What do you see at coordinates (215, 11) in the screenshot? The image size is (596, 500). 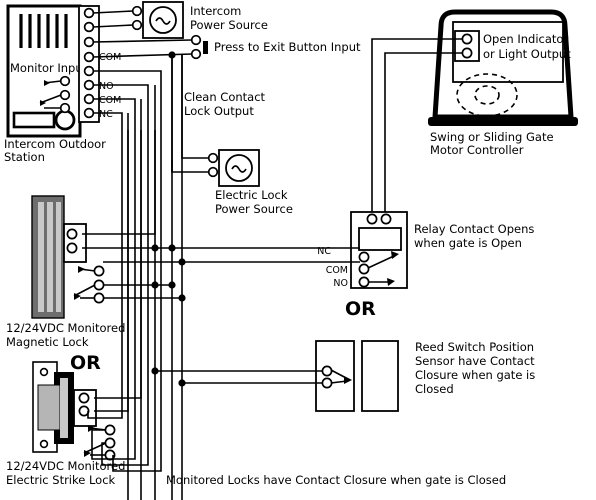 I see `intercom-power-label-line1: Intercom` at bounding box center [215, 11].